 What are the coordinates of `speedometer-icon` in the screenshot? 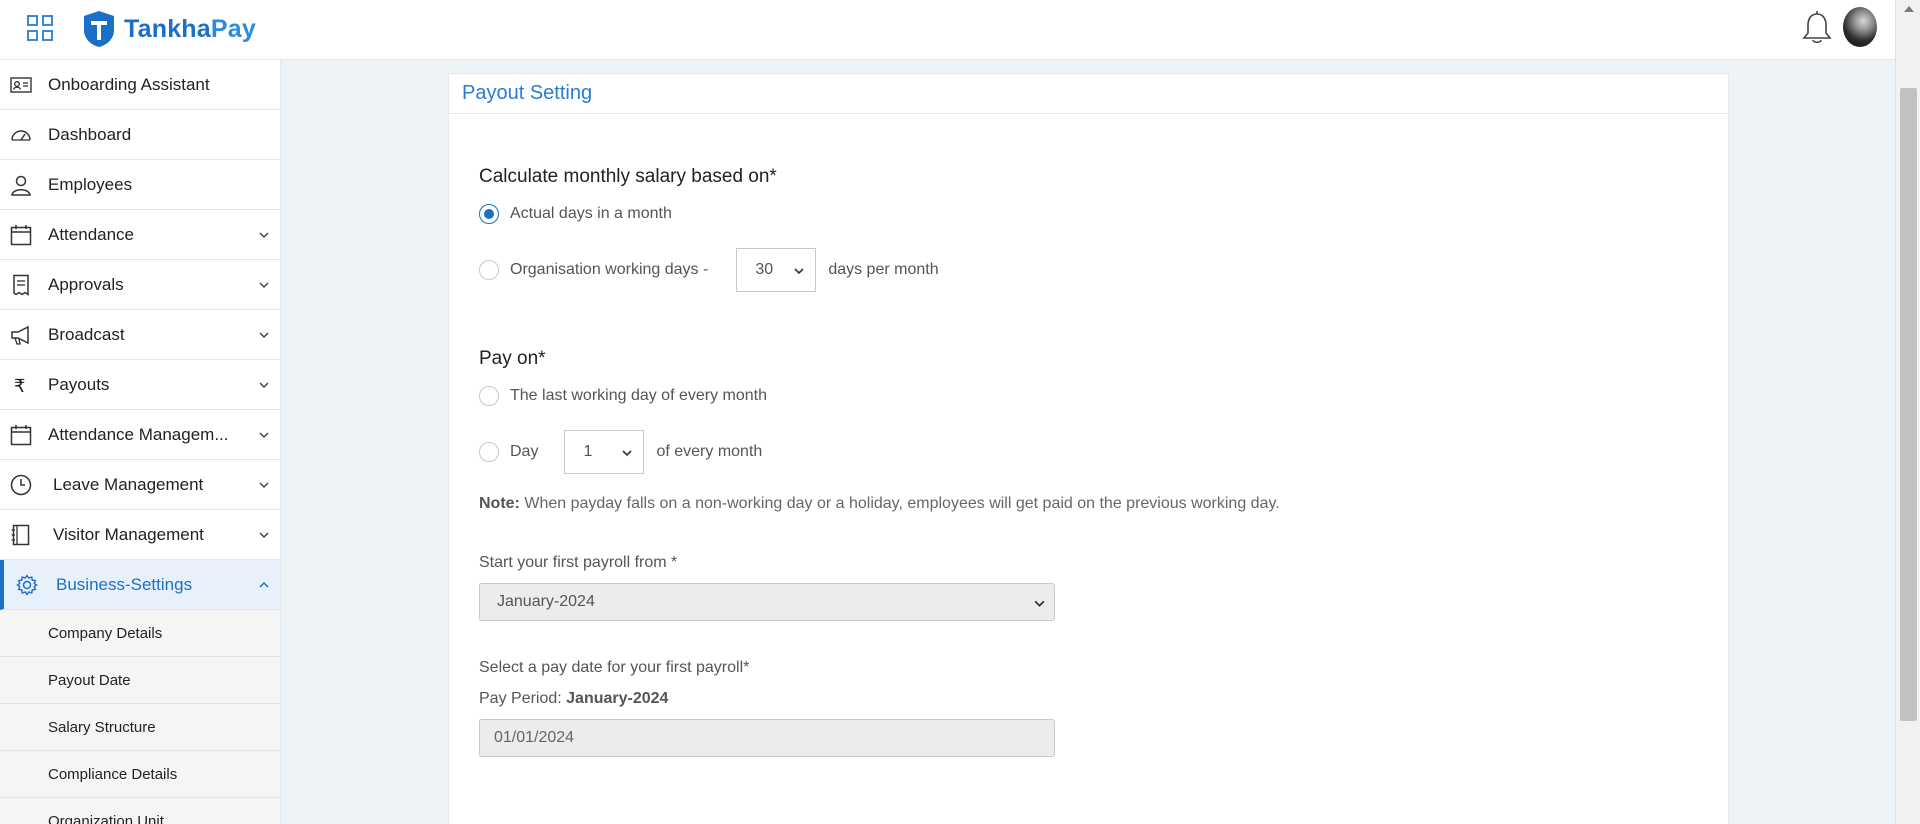 It's located at (21, 135).